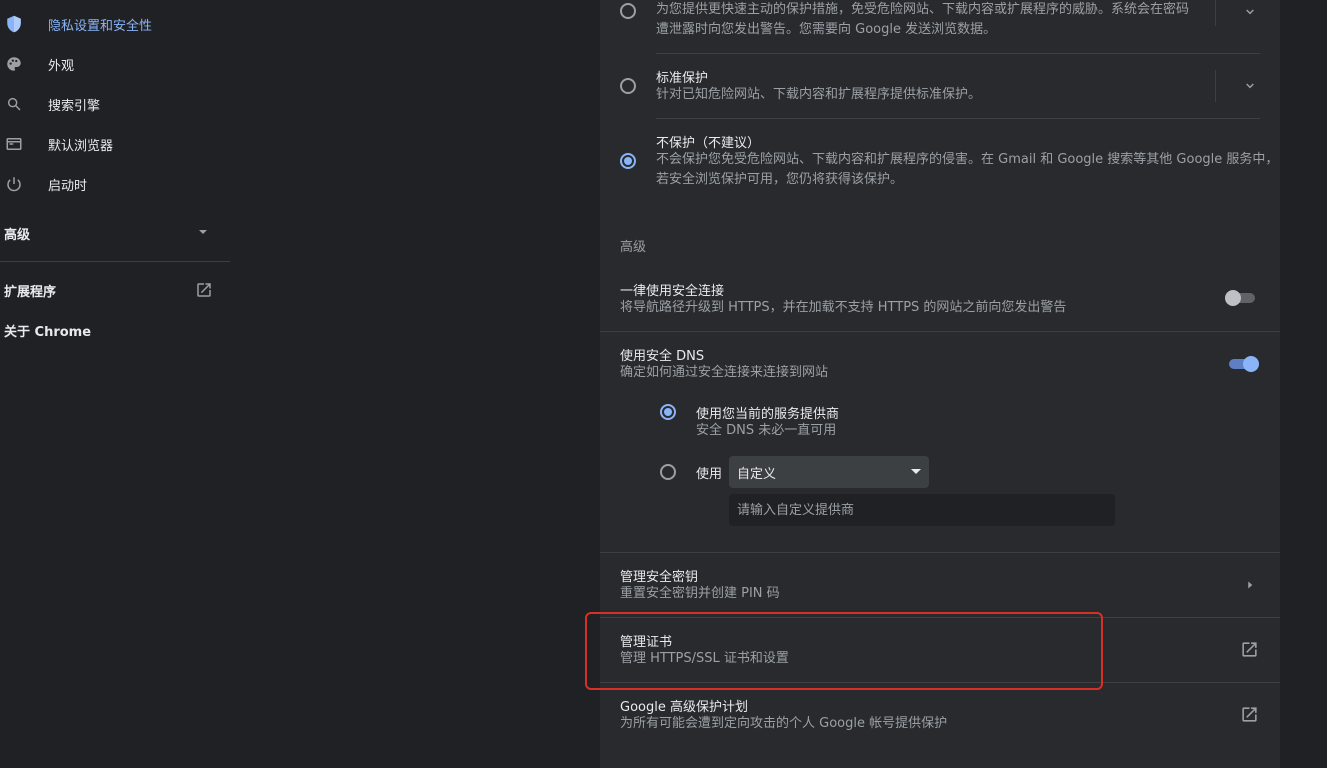  Describe the element at coordinates (819, 94) in the screenshot. I see `standard-protection-desc: 针对已知危险网站、下载内容和扩展程序提供标准保护。` at that location.